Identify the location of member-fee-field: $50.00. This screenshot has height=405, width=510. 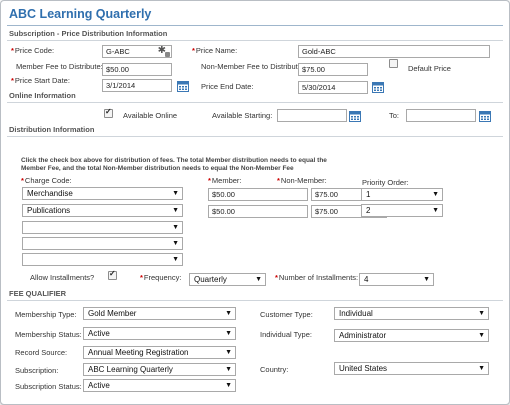
(137, 69).